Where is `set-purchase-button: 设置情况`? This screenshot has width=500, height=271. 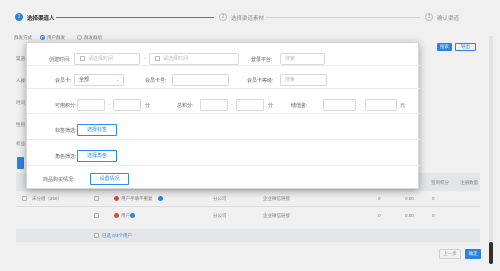 set-purchase-button: 设置情况 is located at coordinates (109, 179).